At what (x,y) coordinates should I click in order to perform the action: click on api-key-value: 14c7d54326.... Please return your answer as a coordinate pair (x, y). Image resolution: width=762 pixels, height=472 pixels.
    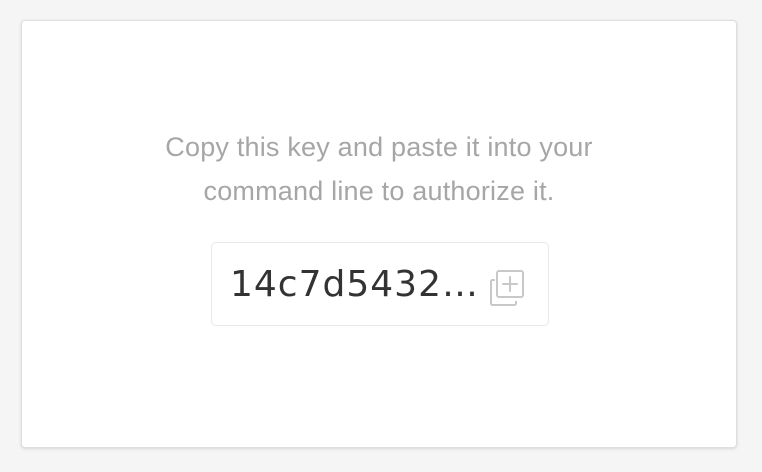
    Looking at the image, I should click on (355, 285).